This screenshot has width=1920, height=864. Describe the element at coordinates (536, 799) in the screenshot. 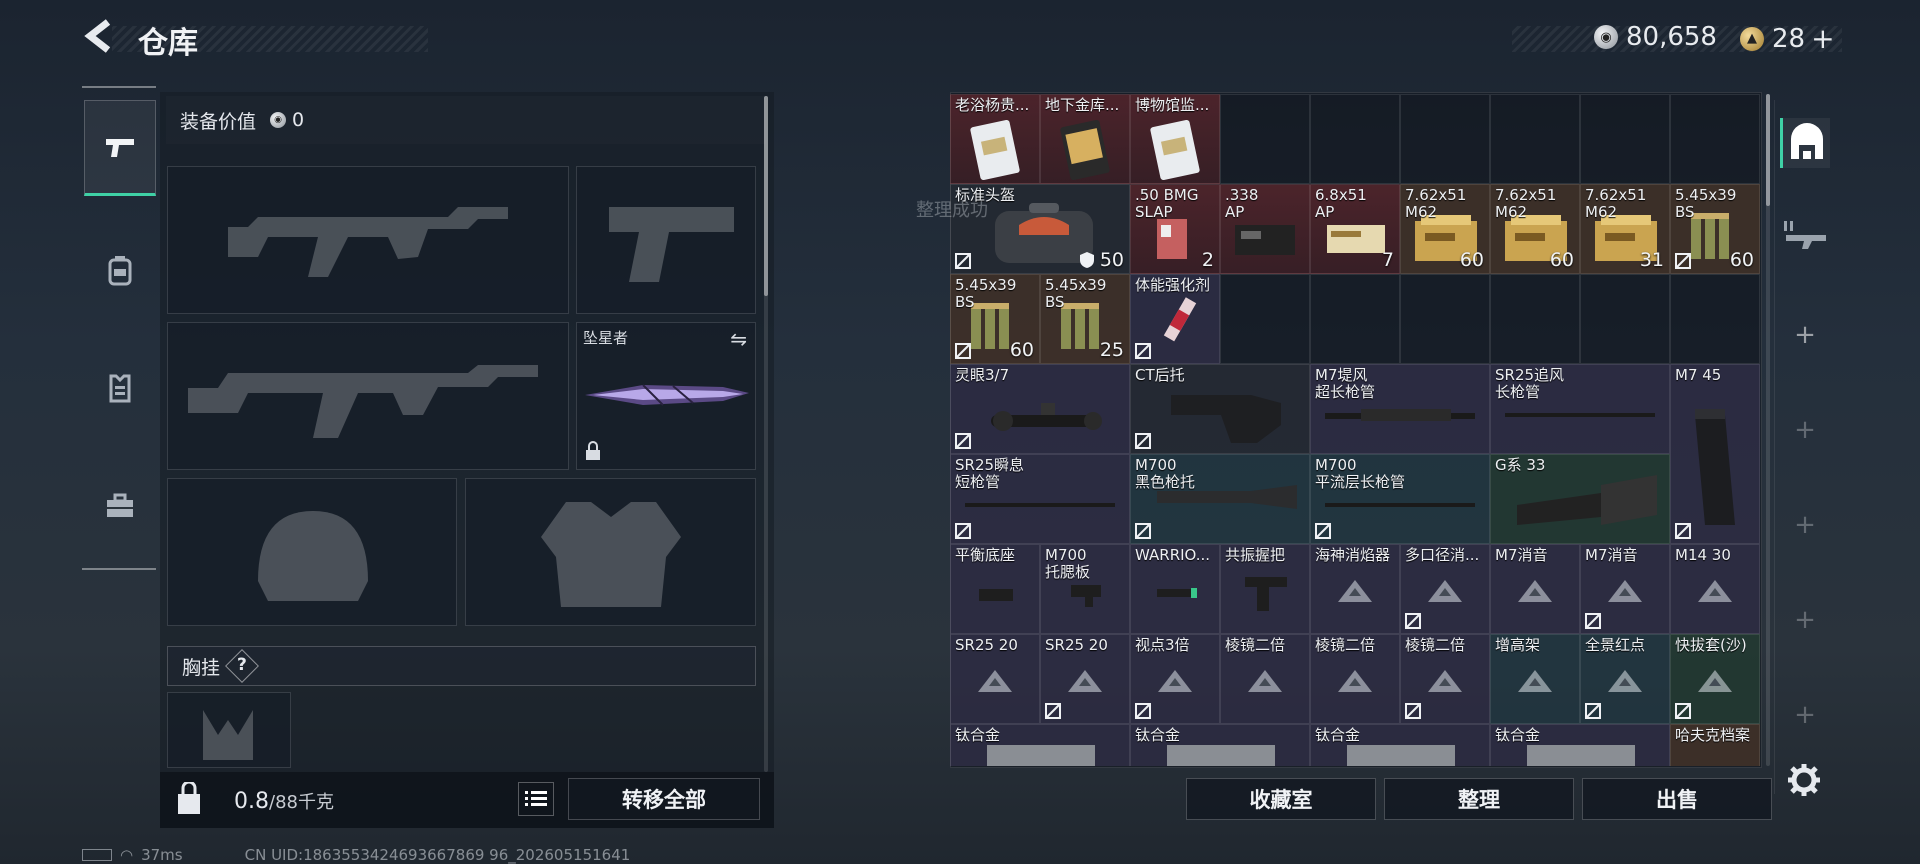

I see `list-icon` at that location.